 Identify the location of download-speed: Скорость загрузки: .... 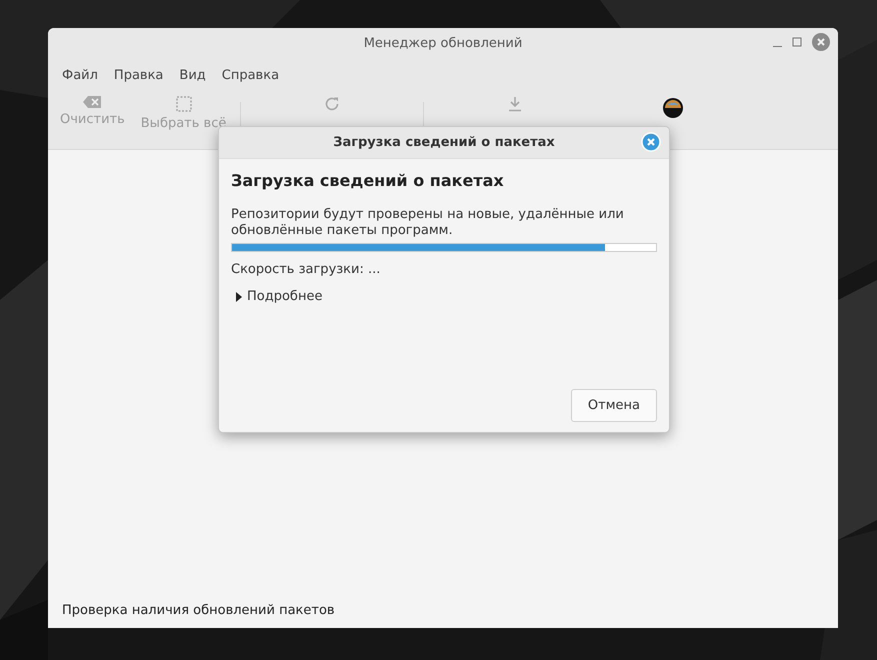
(306, 269).